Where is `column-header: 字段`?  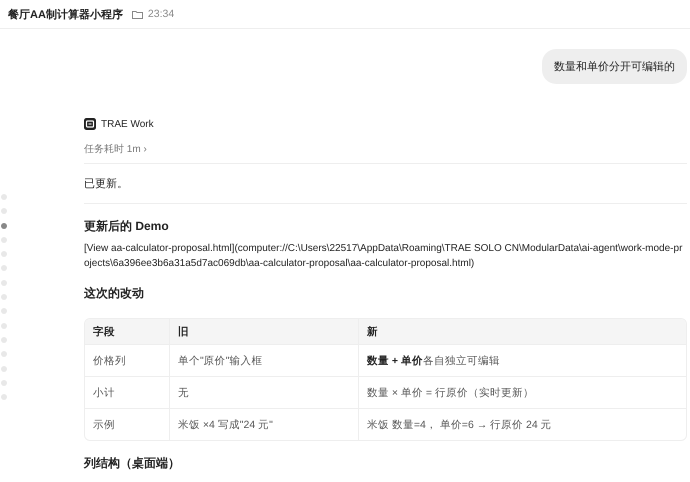 column-header: 字段 is located at coordinates (104, 332).